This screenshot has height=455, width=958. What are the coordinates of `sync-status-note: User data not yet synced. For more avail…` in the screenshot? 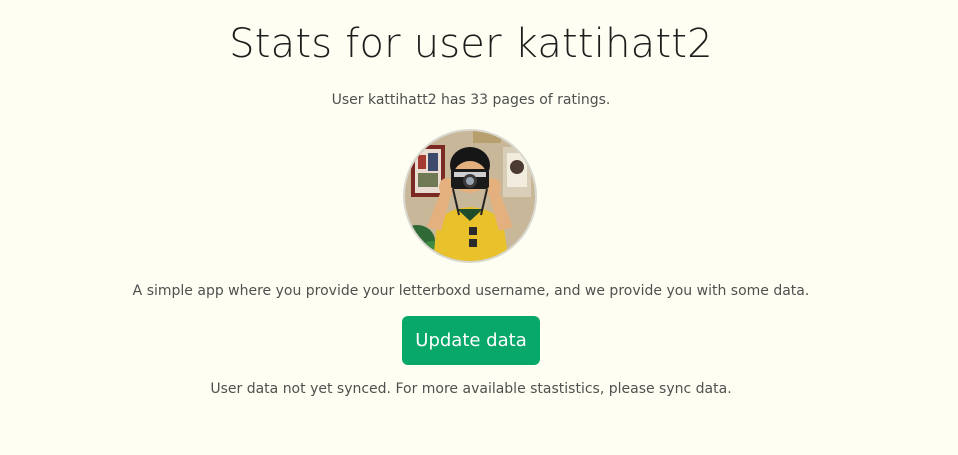 It's located at (471, 389).